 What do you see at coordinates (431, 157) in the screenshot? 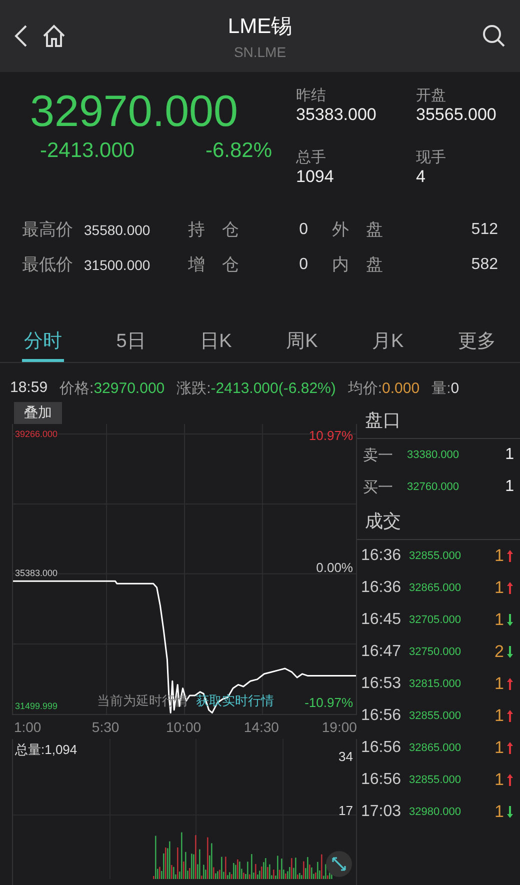
I see `field-label: 现手` at bounding box center [431, 157].